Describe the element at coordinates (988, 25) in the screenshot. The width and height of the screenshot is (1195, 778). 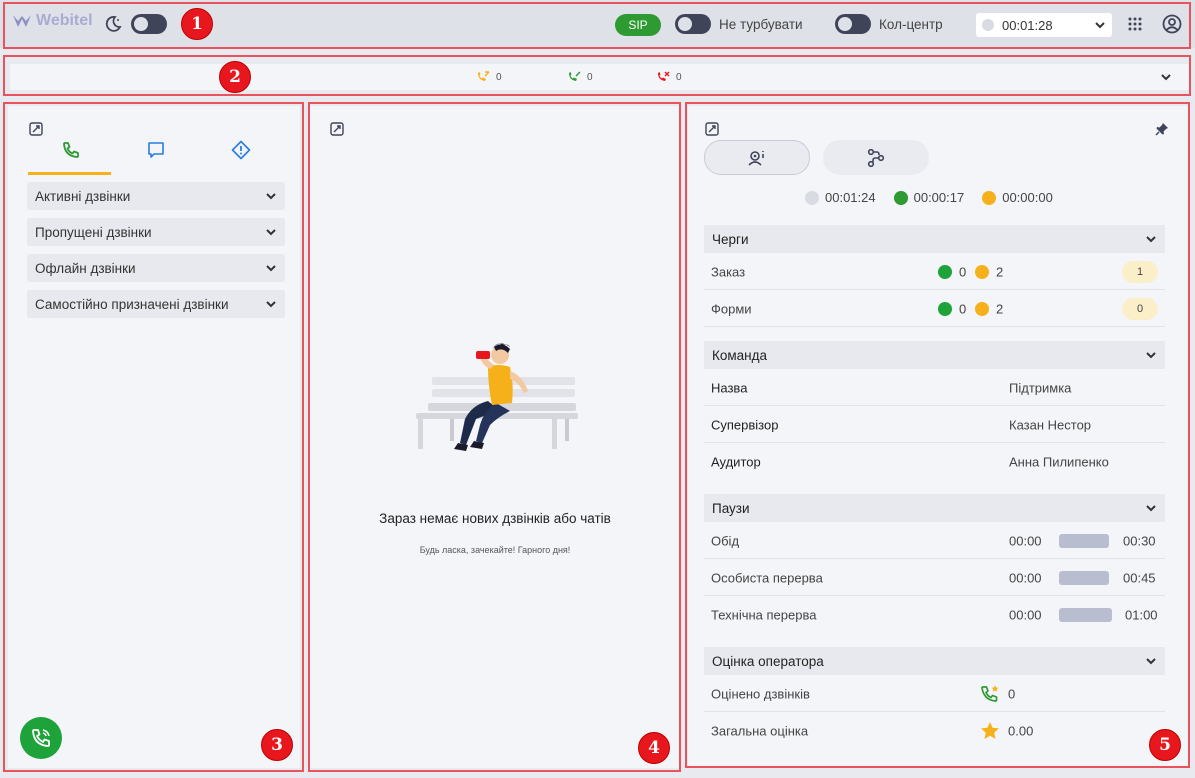
I see `status-dot` at that location.